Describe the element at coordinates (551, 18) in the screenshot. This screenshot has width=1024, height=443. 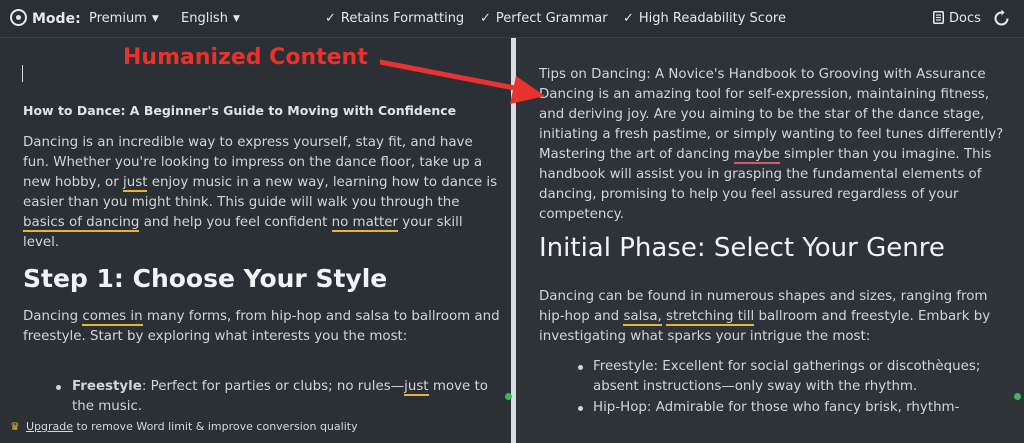
I see `feature-label: Perfect Grammar` at that location.